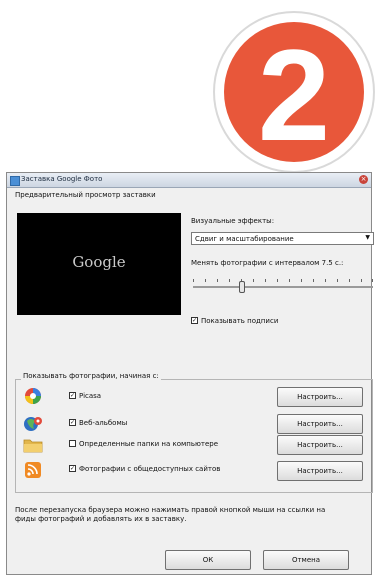  I want to click on web-albums-checkbox: ✓, so click(72, 422).